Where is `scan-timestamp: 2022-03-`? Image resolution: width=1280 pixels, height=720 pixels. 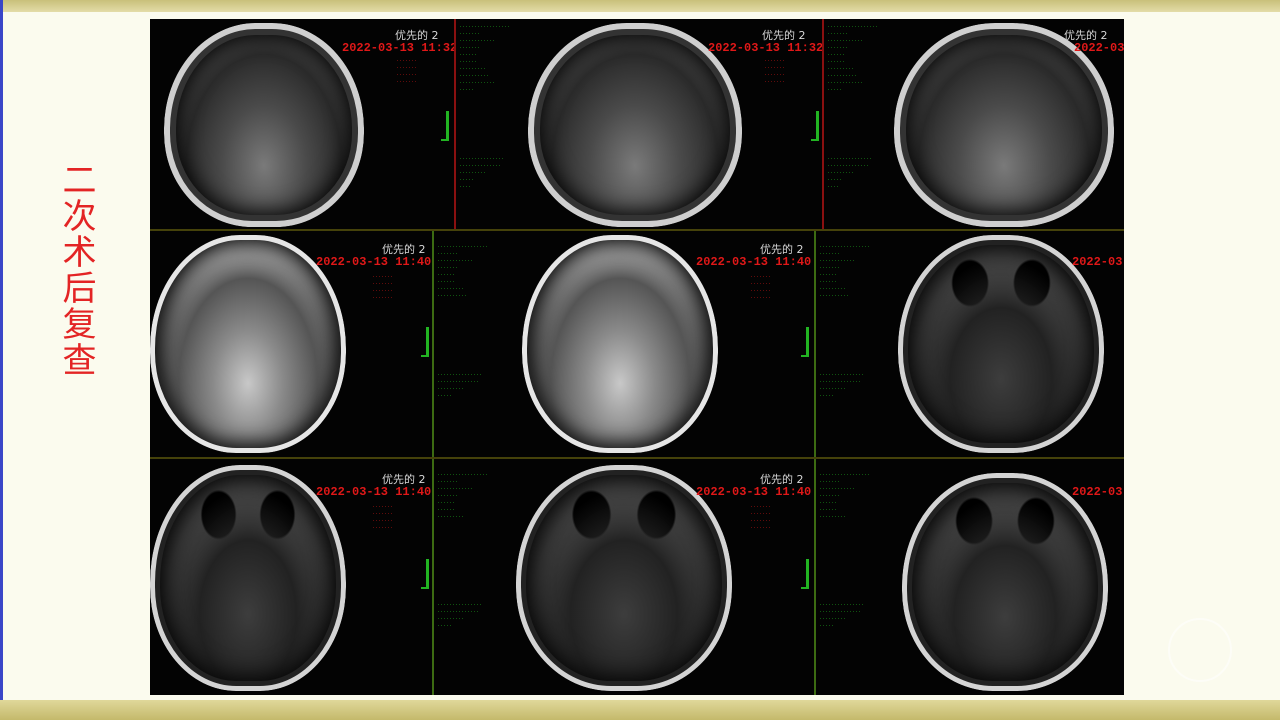
scan-timestamp: 2022-03- is located at coordinates (1099, 48).